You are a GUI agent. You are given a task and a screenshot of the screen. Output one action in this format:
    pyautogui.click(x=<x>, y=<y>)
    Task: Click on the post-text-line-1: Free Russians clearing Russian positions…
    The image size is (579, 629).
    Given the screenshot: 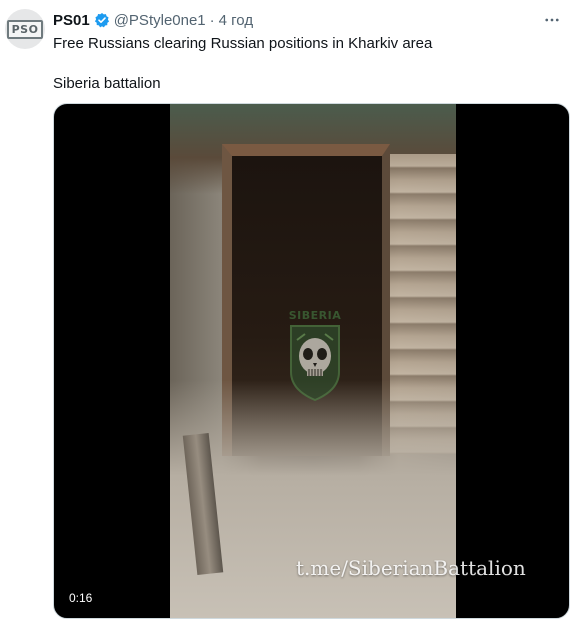 What is the action you would take?
    pyautogui.click(x=243, y=43)
    